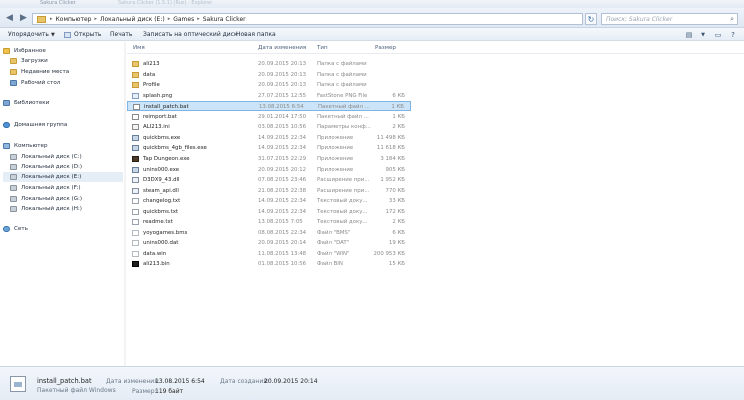 This screenshot has height=400, width=744. What do you see at coordinates (322, 48) in the screenshot?
I see `column-type: Тип` at bounding box center [322, 48].